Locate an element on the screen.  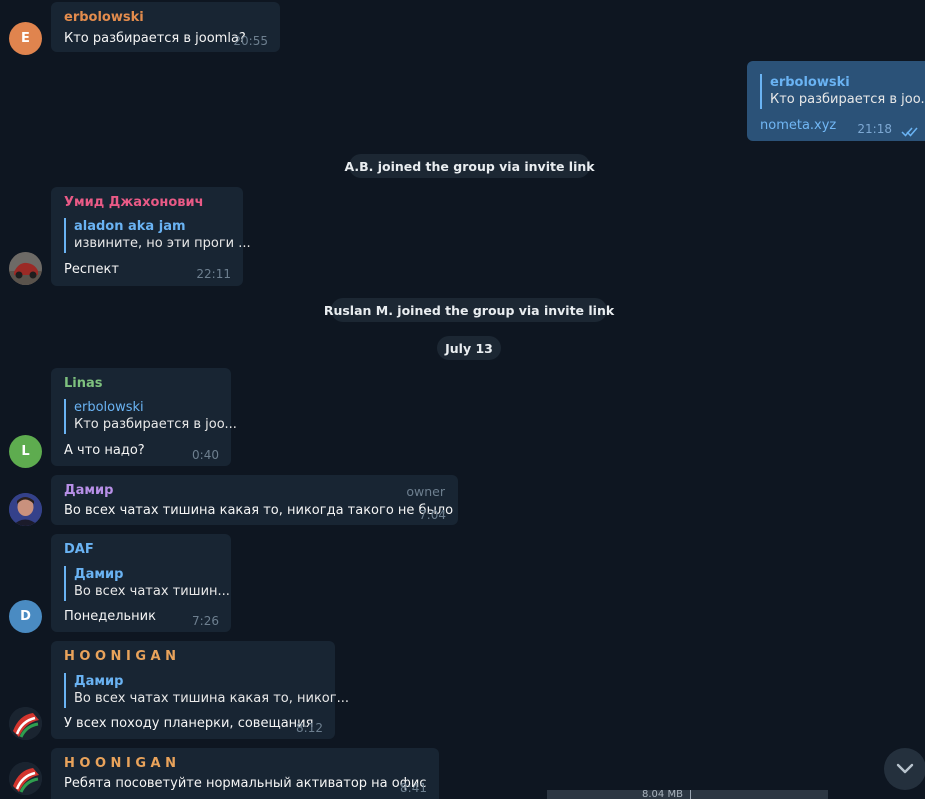
message-time: 20:55 is located at coordinates (250, 41).